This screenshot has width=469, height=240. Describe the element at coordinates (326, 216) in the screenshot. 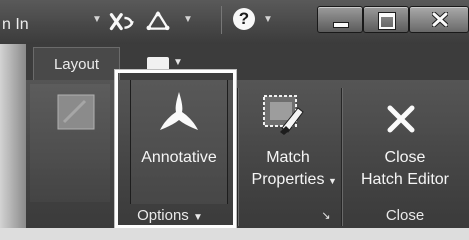

I see `dialog-launcher-icon: ↘` at that location.